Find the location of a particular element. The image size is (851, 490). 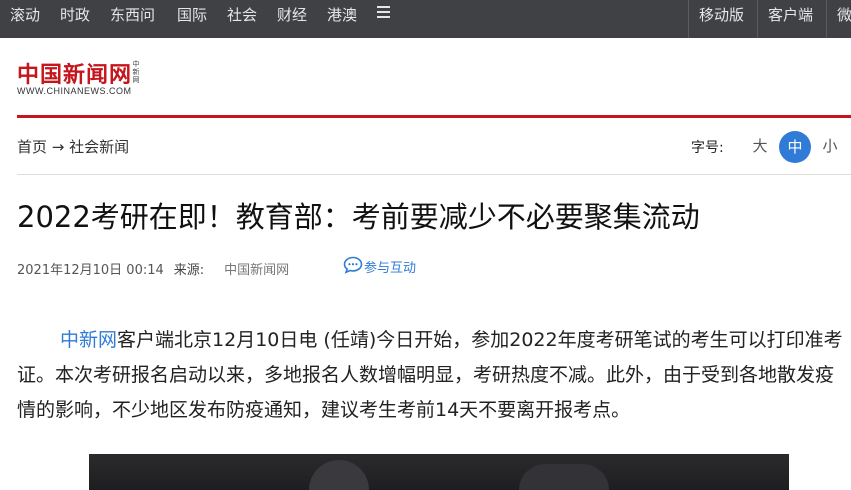

header-red-divider is located at coordinates (434, 116).